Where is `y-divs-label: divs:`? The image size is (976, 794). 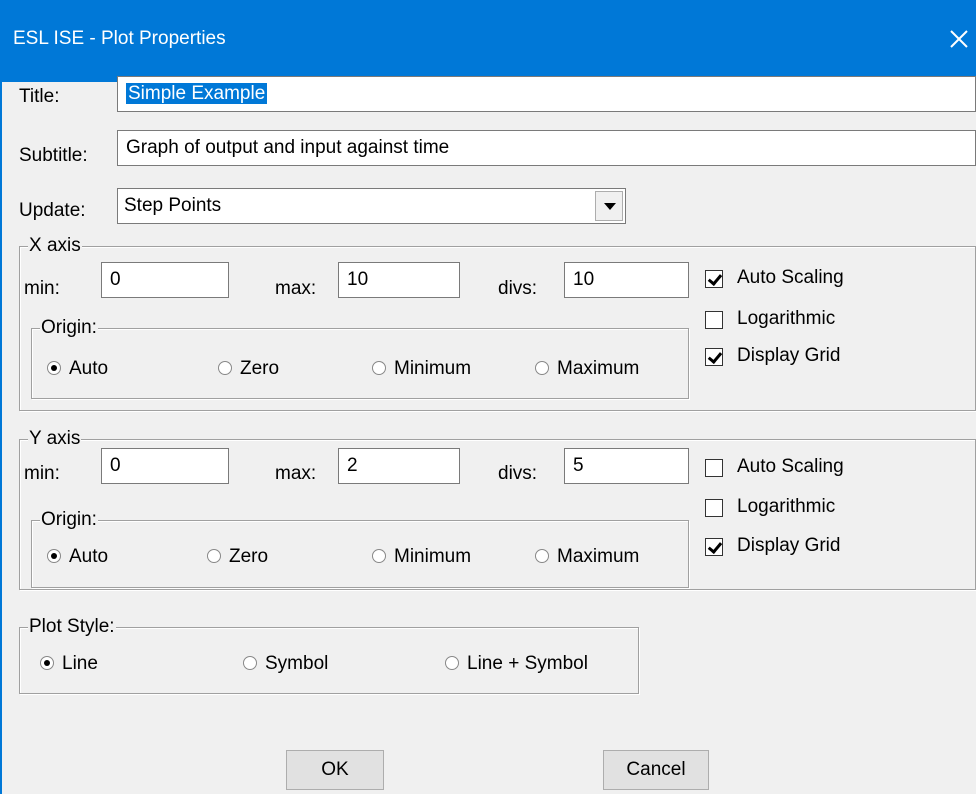
y-divs-label: divs: is located at coordinates (518, 473).